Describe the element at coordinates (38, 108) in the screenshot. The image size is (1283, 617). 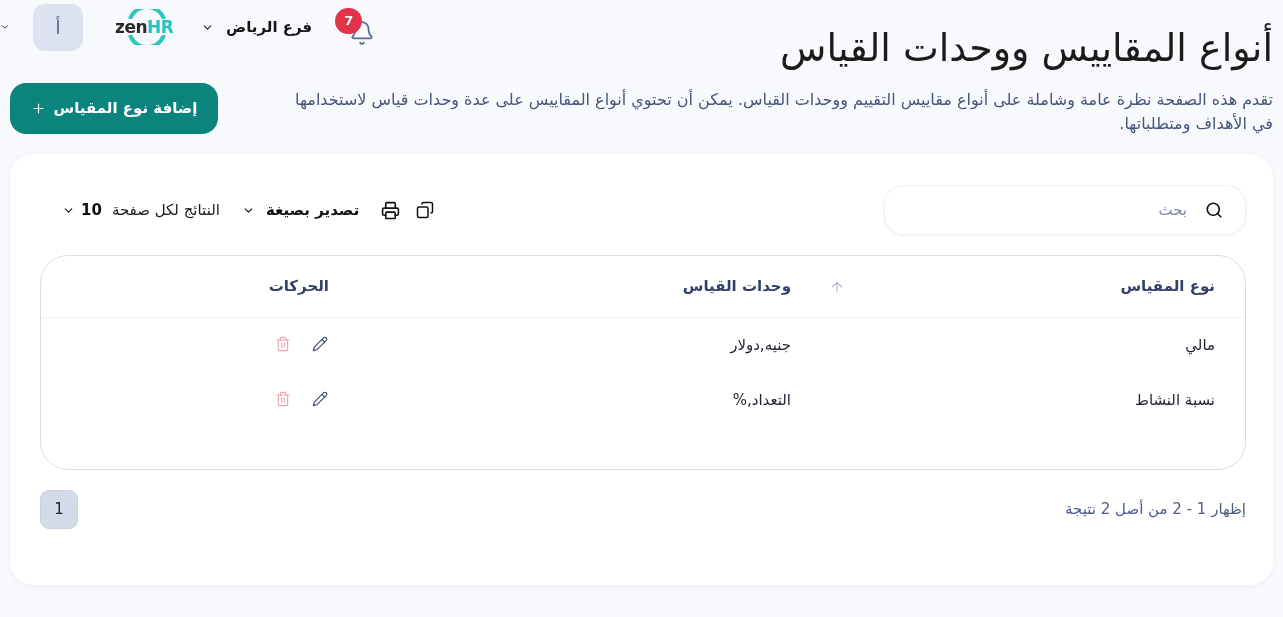
I see `plus-icon` at that location.